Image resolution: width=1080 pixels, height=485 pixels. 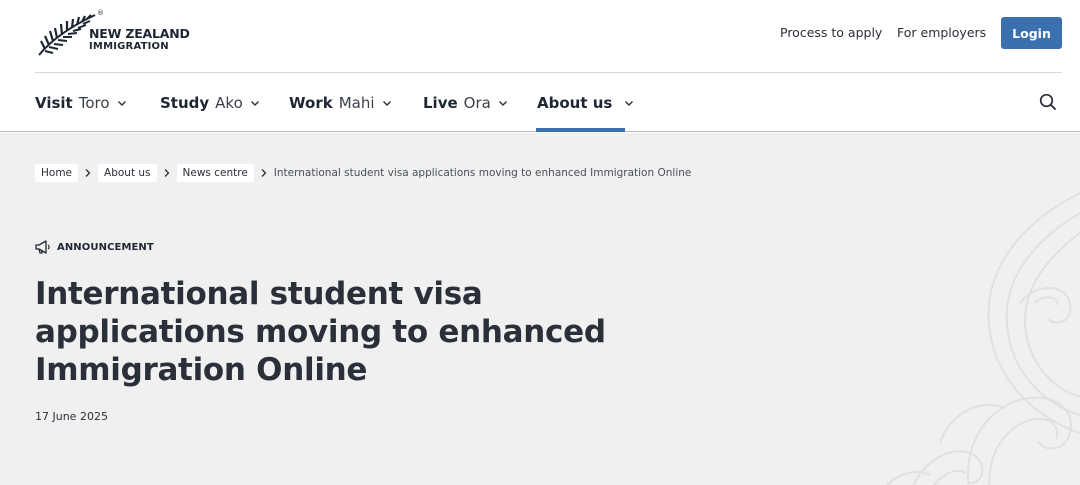 What do you see at coordinates (580, 130) in the screenshot?
I see `active-nav-indicator` at bounding box center [580, 130].